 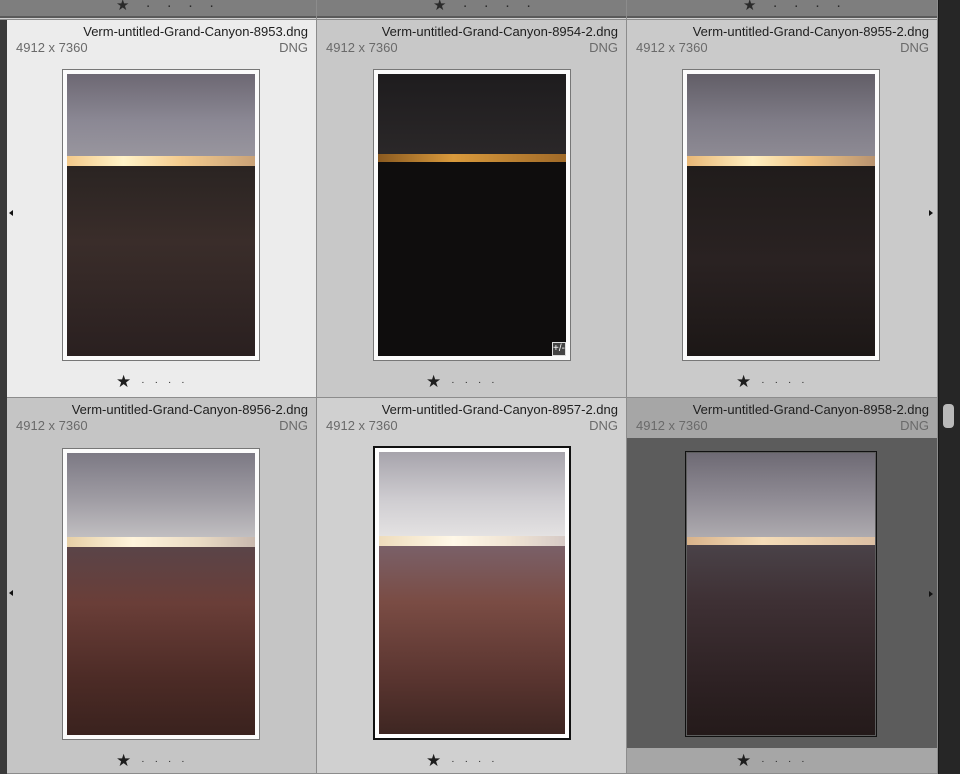 I want to click on develop-adjusted-icon: +/-, so click(x=559, y=349).